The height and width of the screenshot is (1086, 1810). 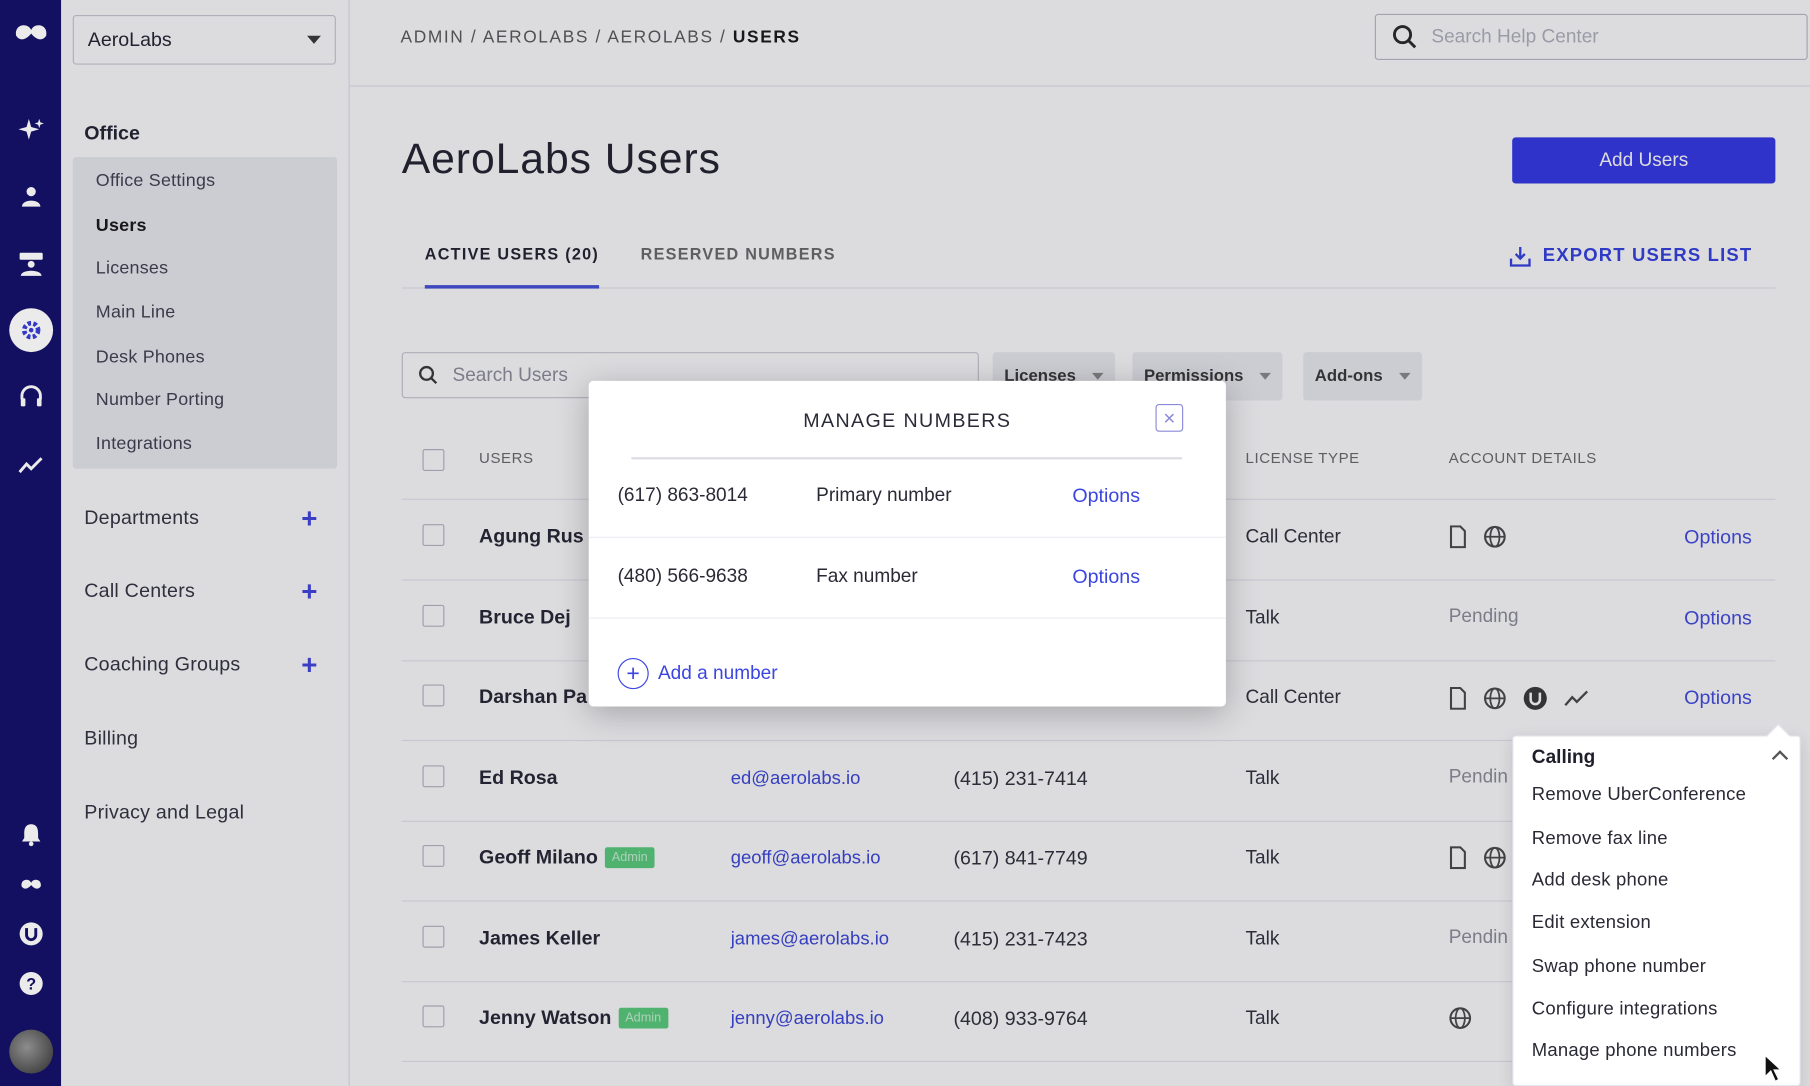 What do you see at coordinates (884, 495) in the screenshot?
I see `number-type: Primary number` at bounding box center [884, 495].